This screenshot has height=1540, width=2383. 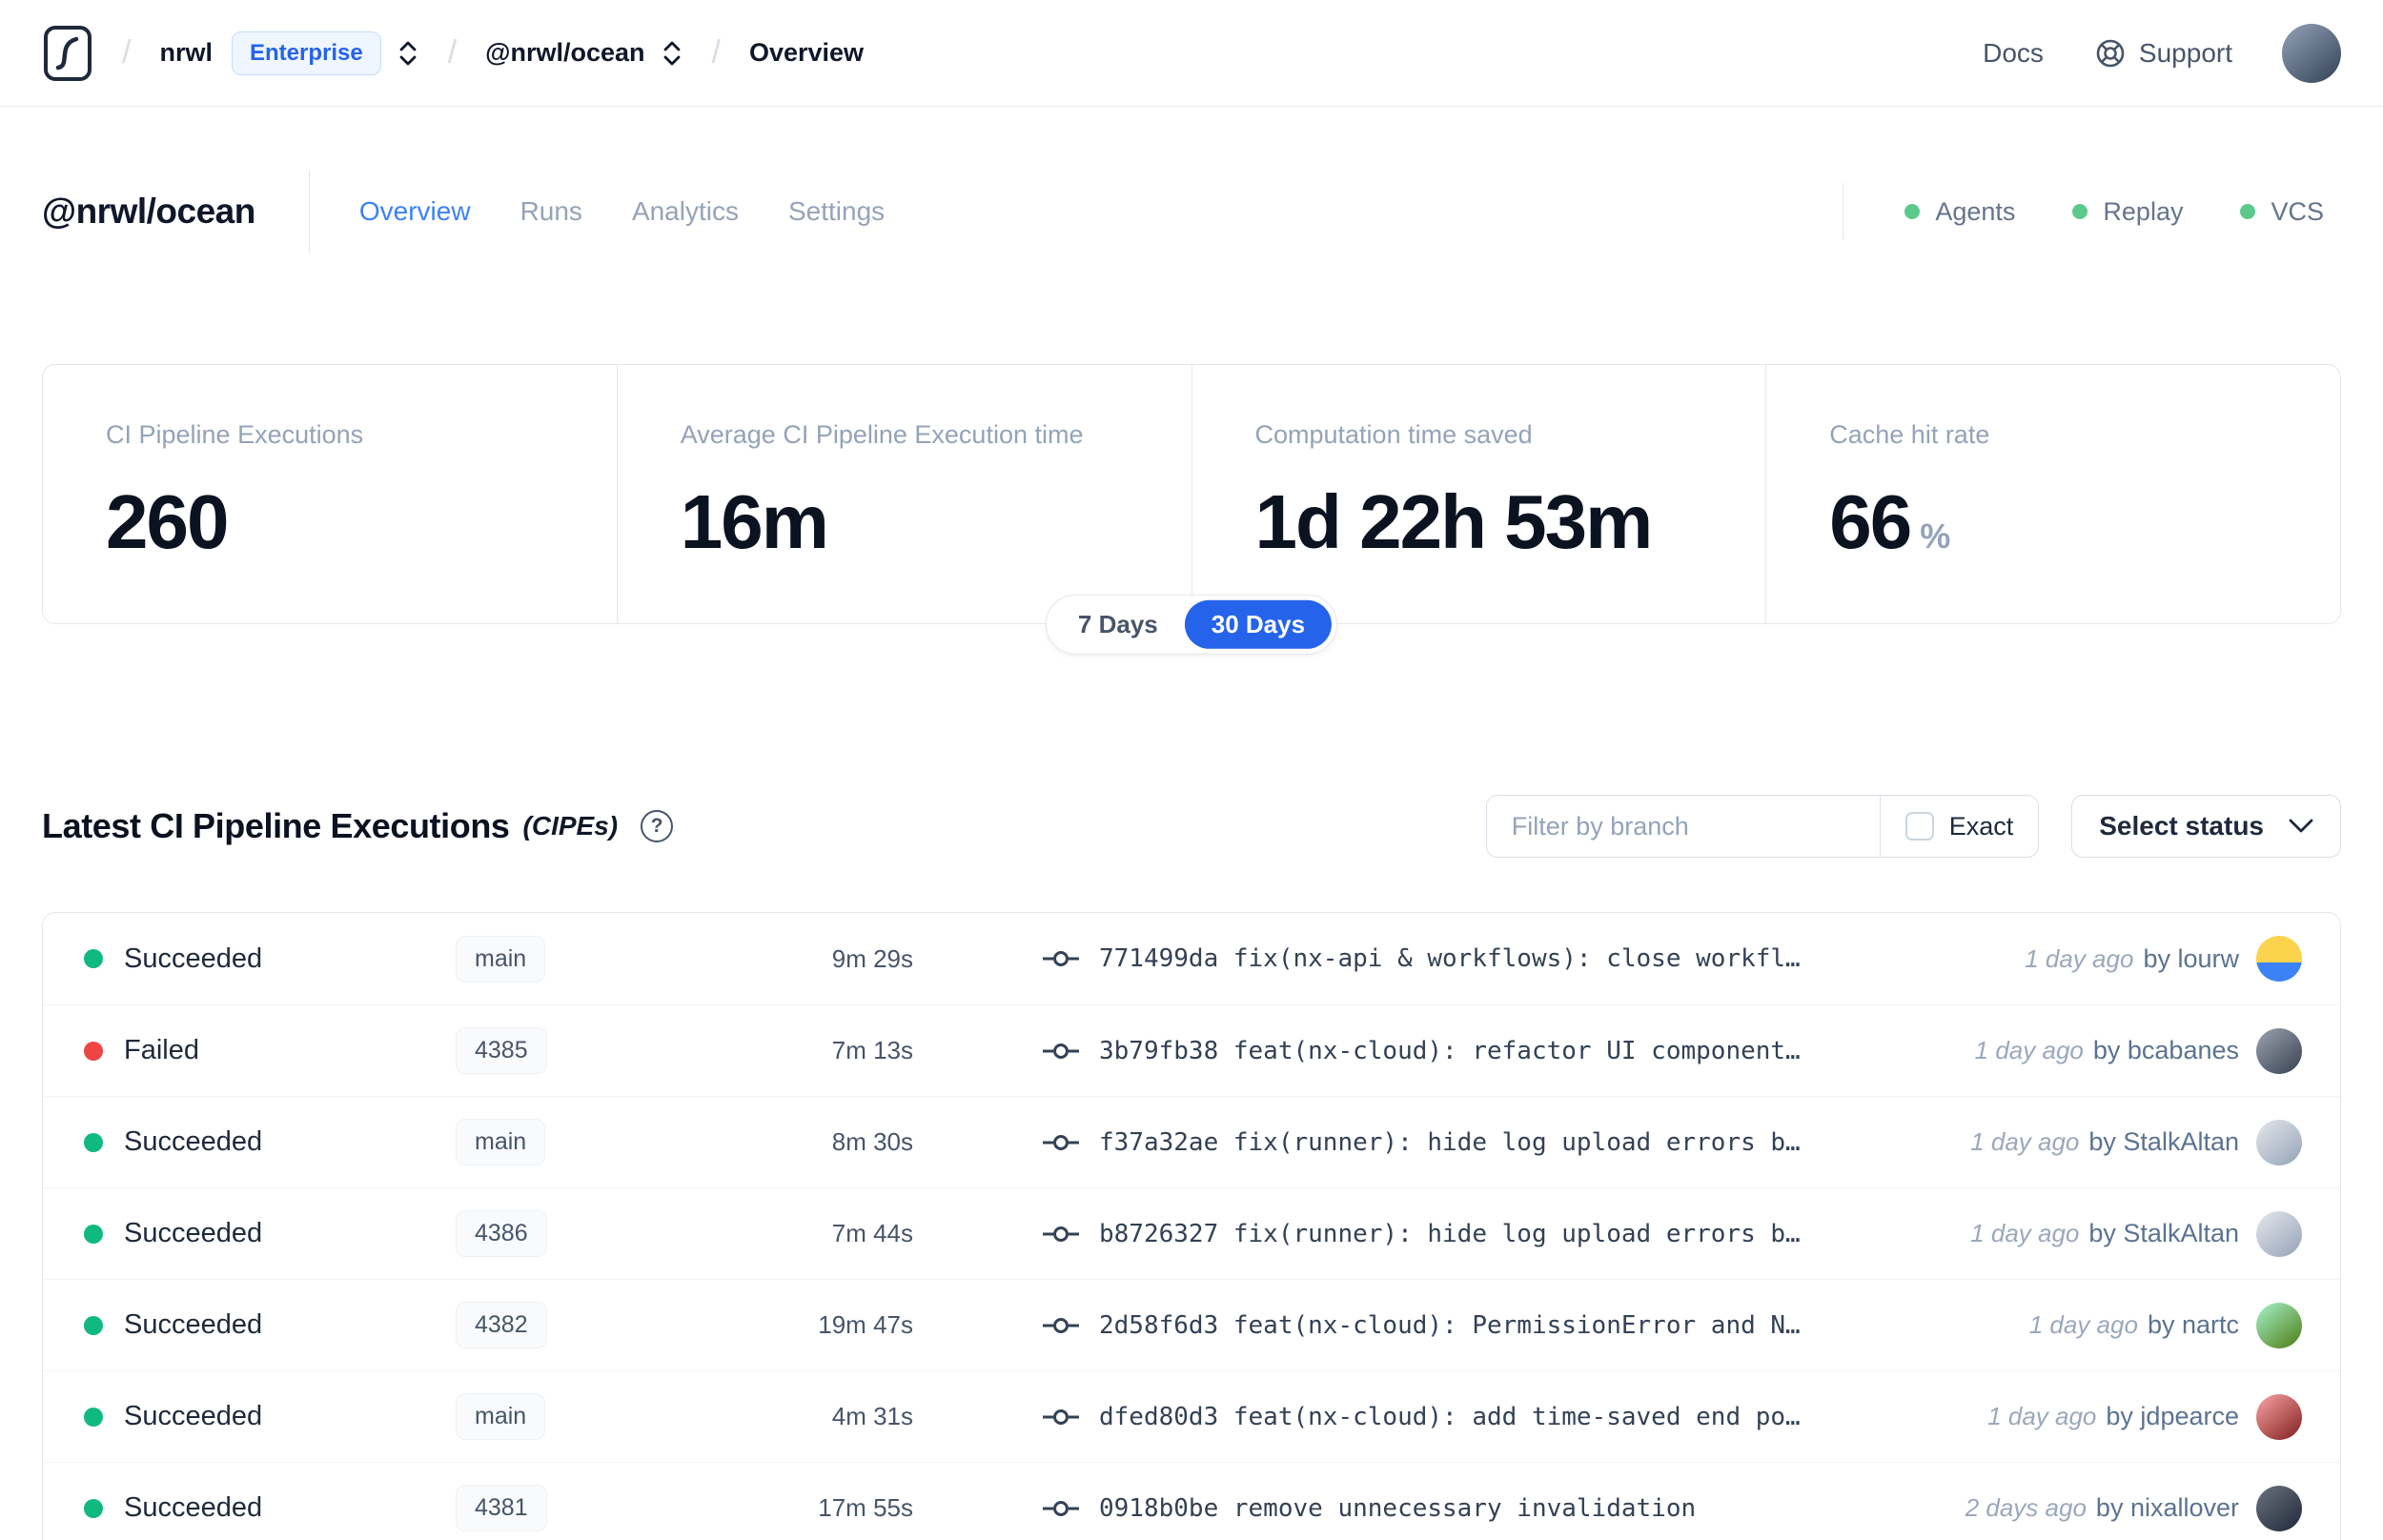 I want to click on integration-vcs: VCS, so click(x=2282, y=212).